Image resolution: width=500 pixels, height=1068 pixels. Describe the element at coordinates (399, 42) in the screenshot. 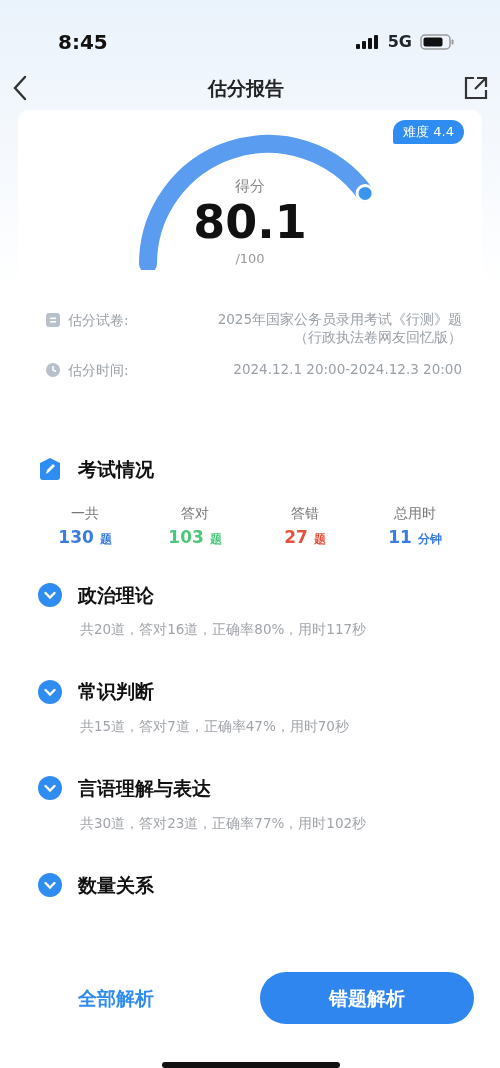

I see `network-label: 5G` at that location.